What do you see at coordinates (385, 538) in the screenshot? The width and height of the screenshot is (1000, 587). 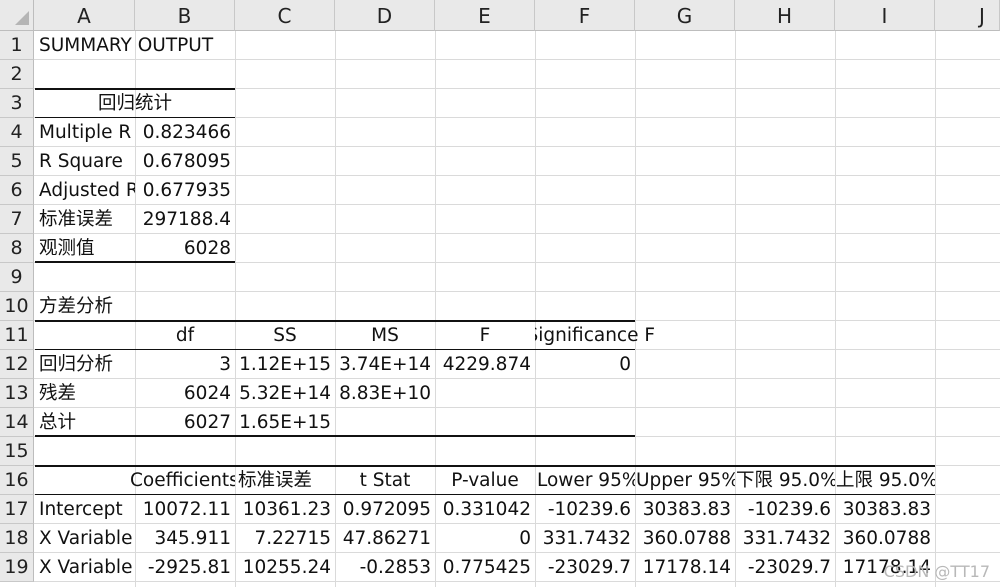 I see `coef-x1-t-stat: 47.86271` at bounding box center [385, 538].